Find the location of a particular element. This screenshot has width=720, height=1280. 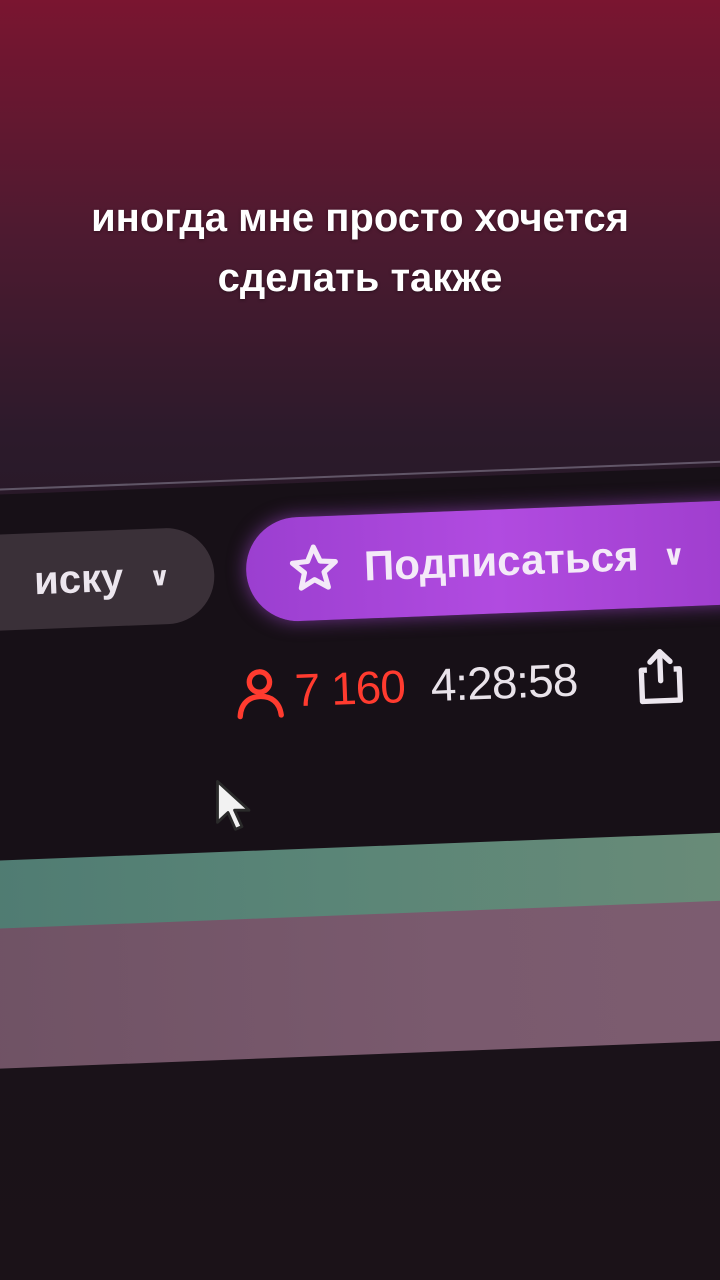

left-dropdown-label: иску is located at coordinates (79, 579).